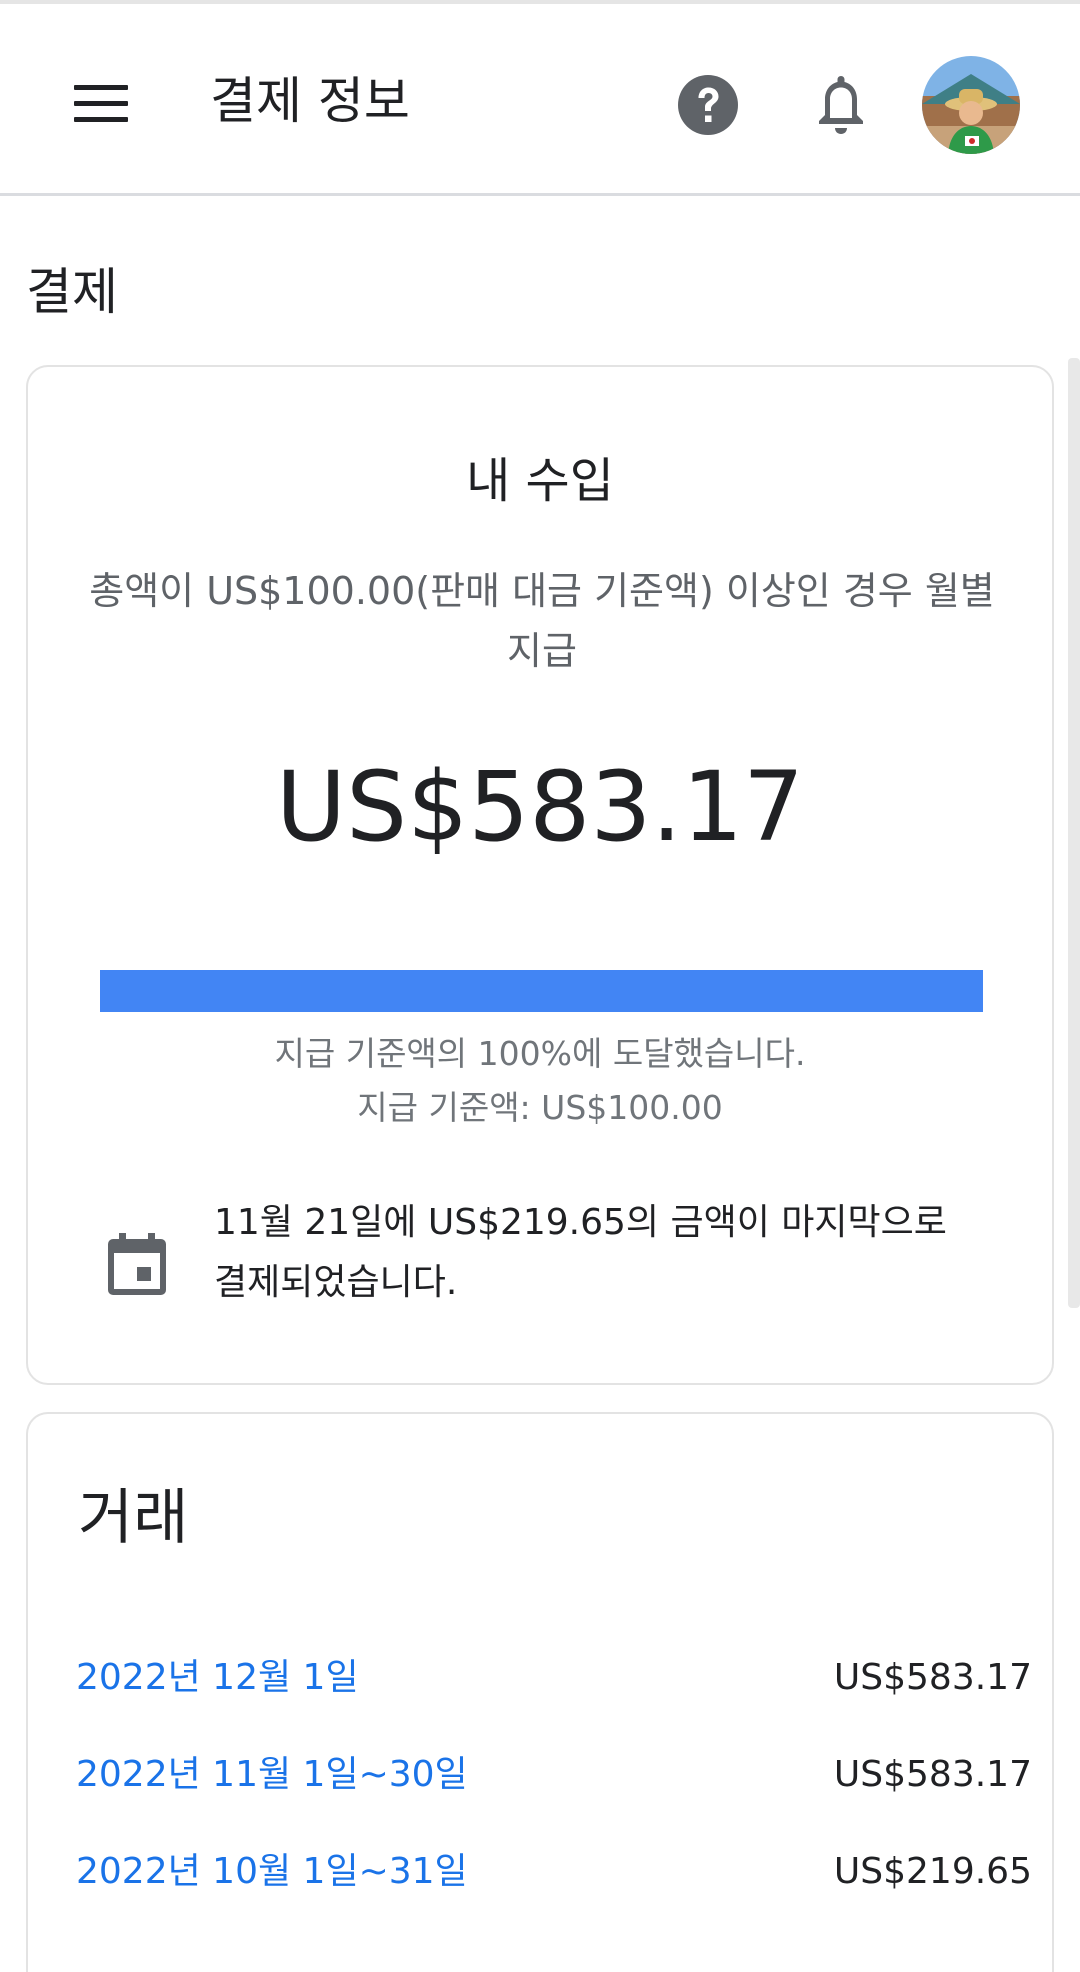  I want to click on payment-schedule-text: 총액이 US$100.00(판매 대금 기준액) 이상인 경우 월별 지급, so click(542, 621).